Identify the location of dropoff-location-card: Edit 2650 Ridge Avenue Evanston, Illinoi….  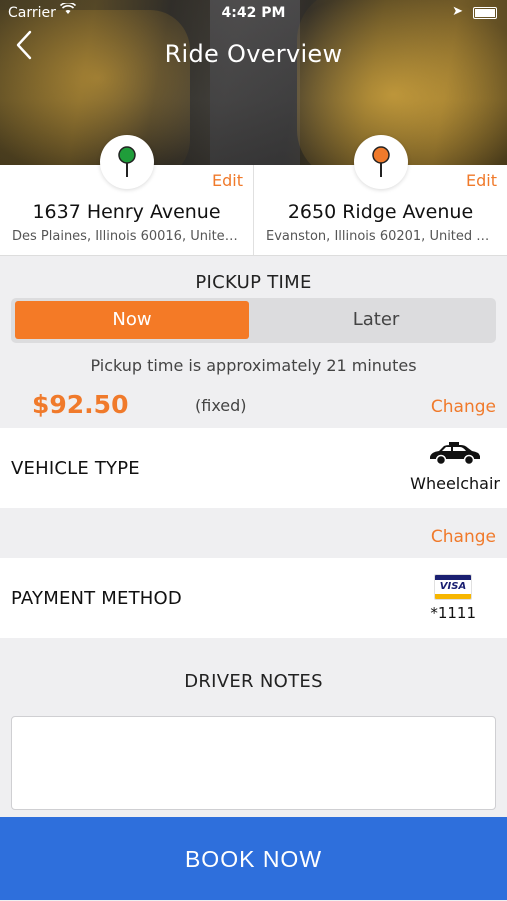
(380, 195).